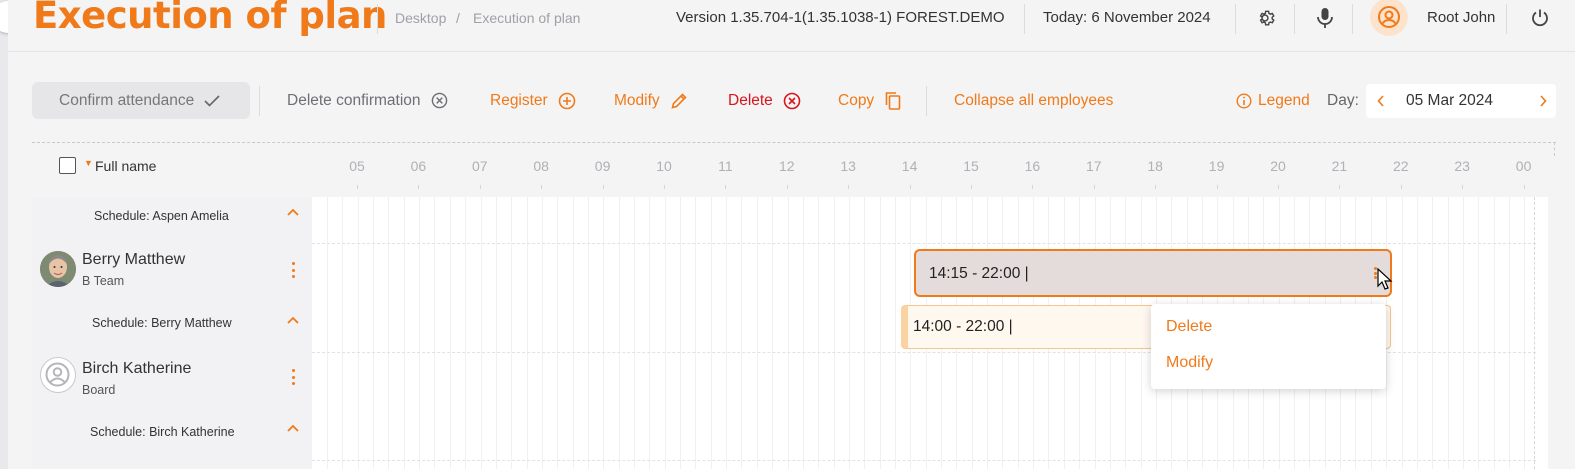  I want to click on day-value: 05 Mar 2024, so click(1449, 101).